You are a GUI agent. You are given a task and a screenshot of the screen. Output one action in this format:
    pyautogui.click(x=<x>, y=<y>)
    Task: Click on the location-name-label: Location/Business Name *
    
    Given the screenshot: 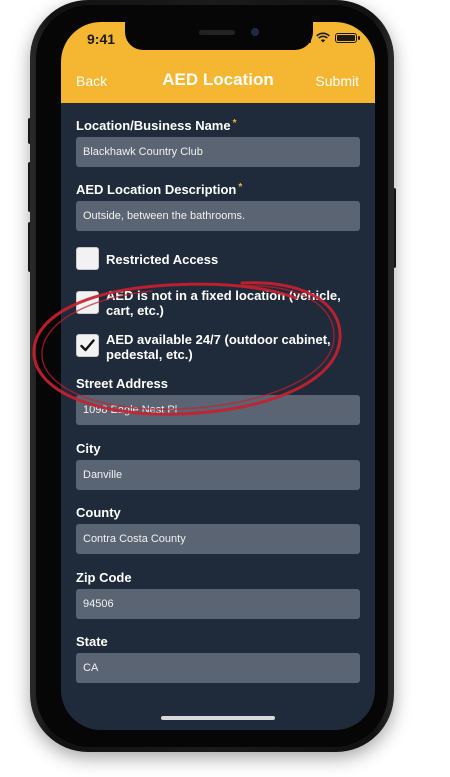 What is the action you would take?
    pyautogui.click(x=156, y=125)
    